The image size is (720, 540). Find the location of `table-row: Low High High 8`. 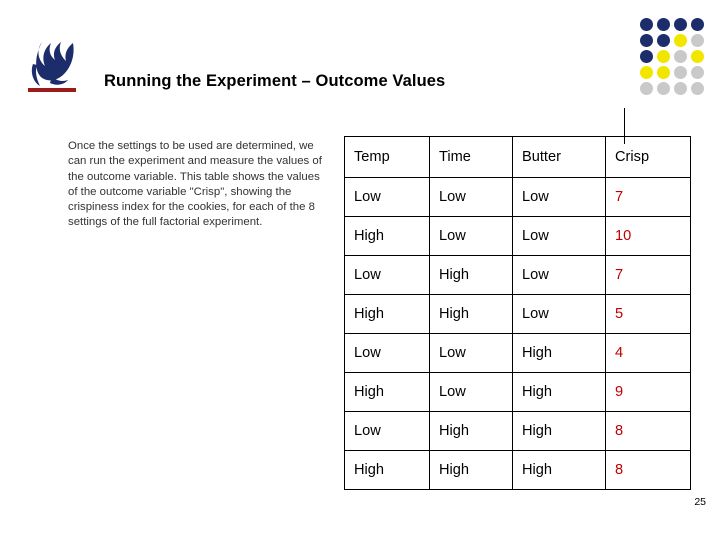

table-row: Low High High 8 is located at coordinates (517, 431).